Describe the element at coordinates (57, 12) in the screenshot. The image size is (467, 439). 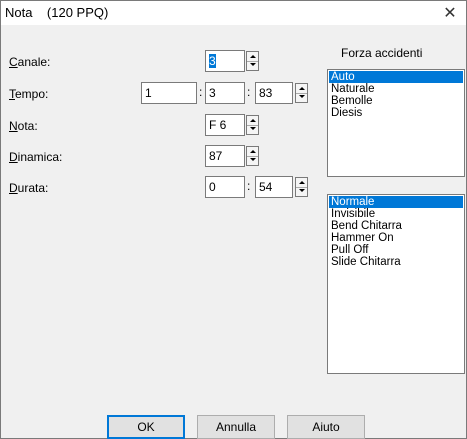
I see `window-title: Nota (120 PPQ)` at that location.